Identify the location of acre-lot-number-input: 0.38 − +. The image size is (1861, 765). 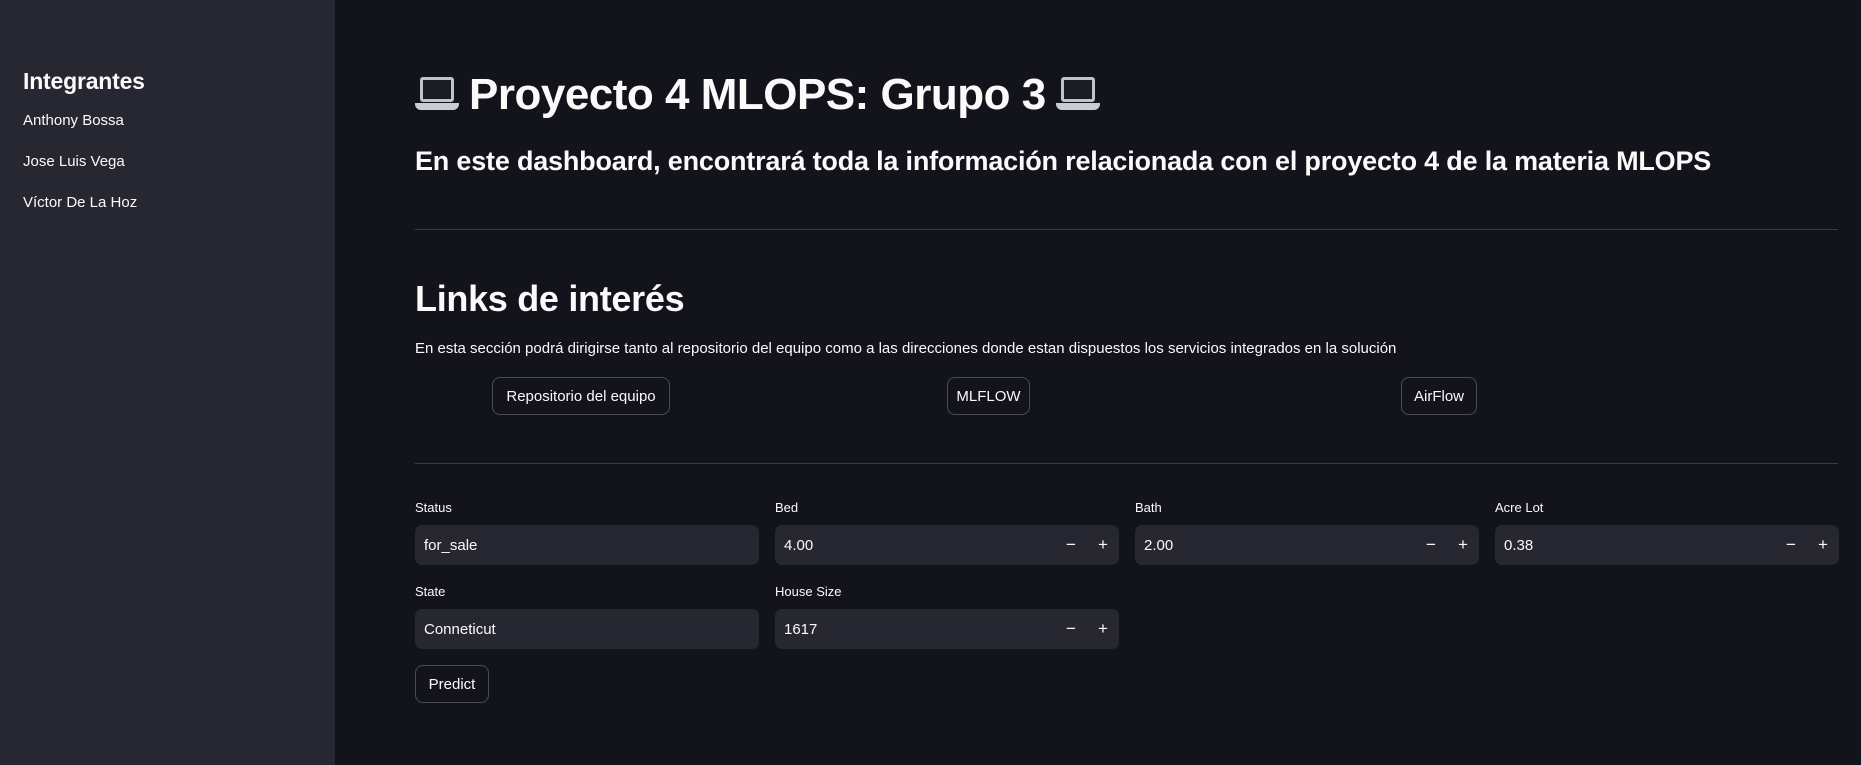
(1667, 545).